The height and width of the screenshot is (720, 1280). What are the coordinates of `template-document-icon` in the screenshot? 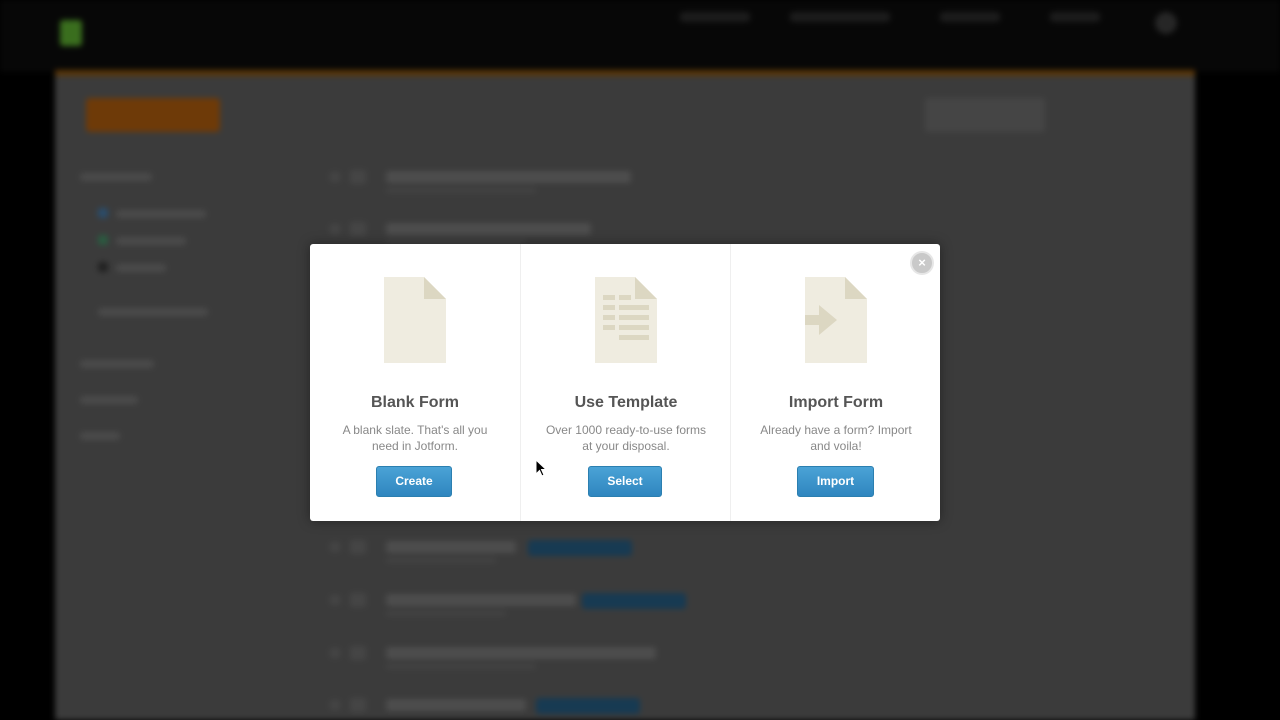 It's located at (626, 320).